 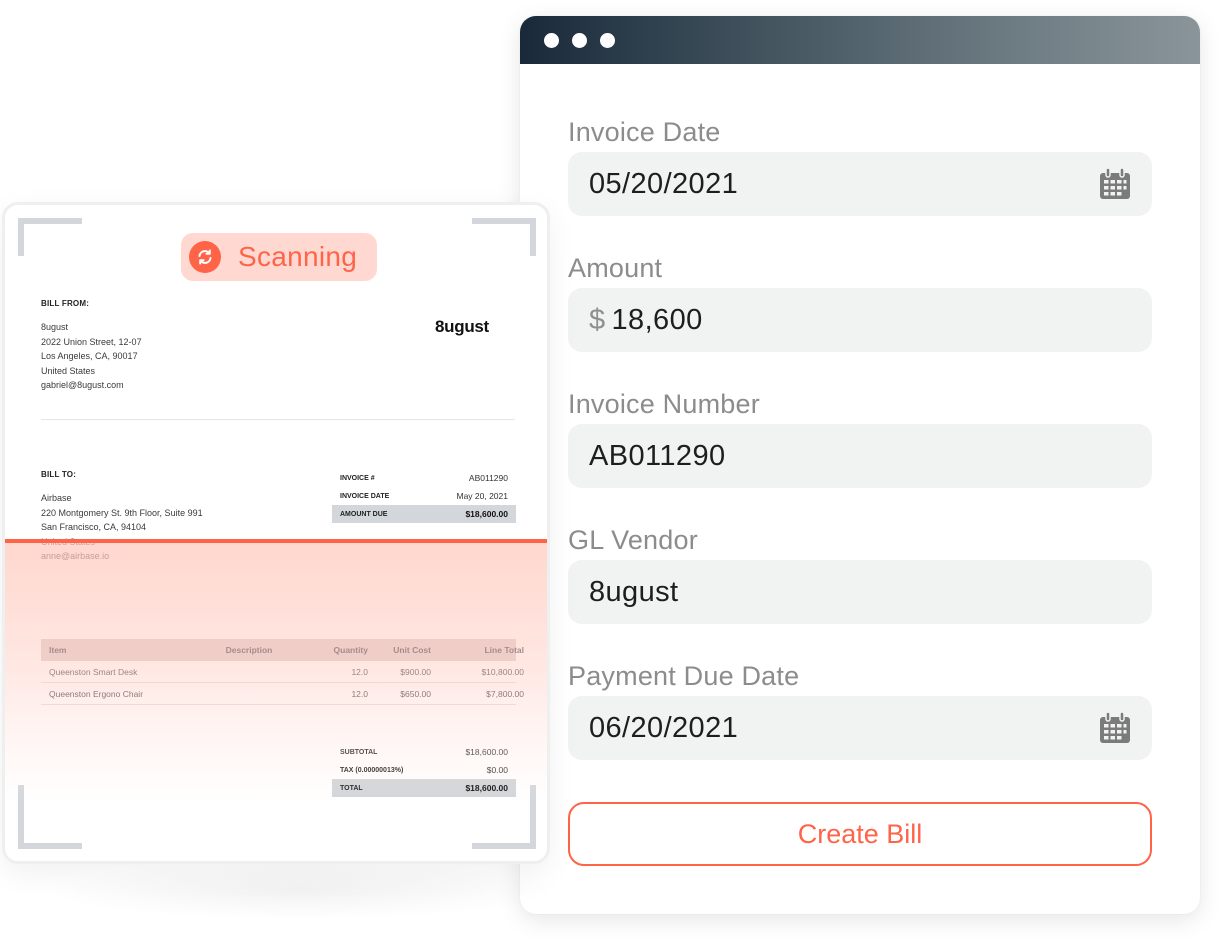 I want to click on address-line: Airbase, so click(x=56, y=498).